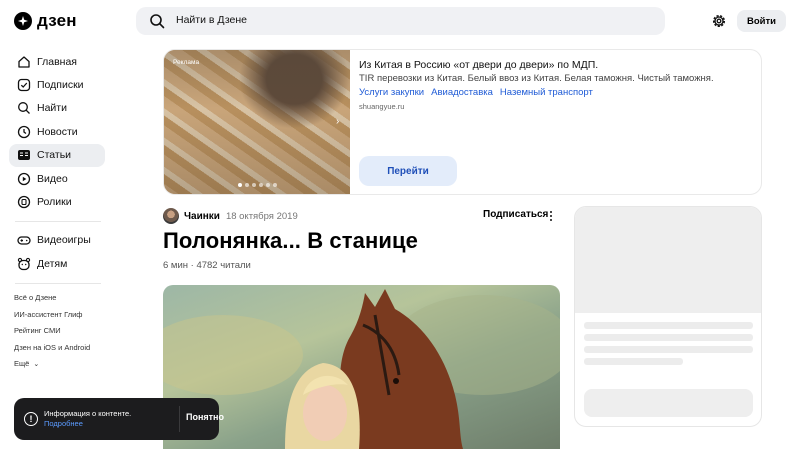  Describe the element at coordinates (52, 350) in the screenshot. I see `footer-link-apps: Дзен на iOS и Android` at that location.